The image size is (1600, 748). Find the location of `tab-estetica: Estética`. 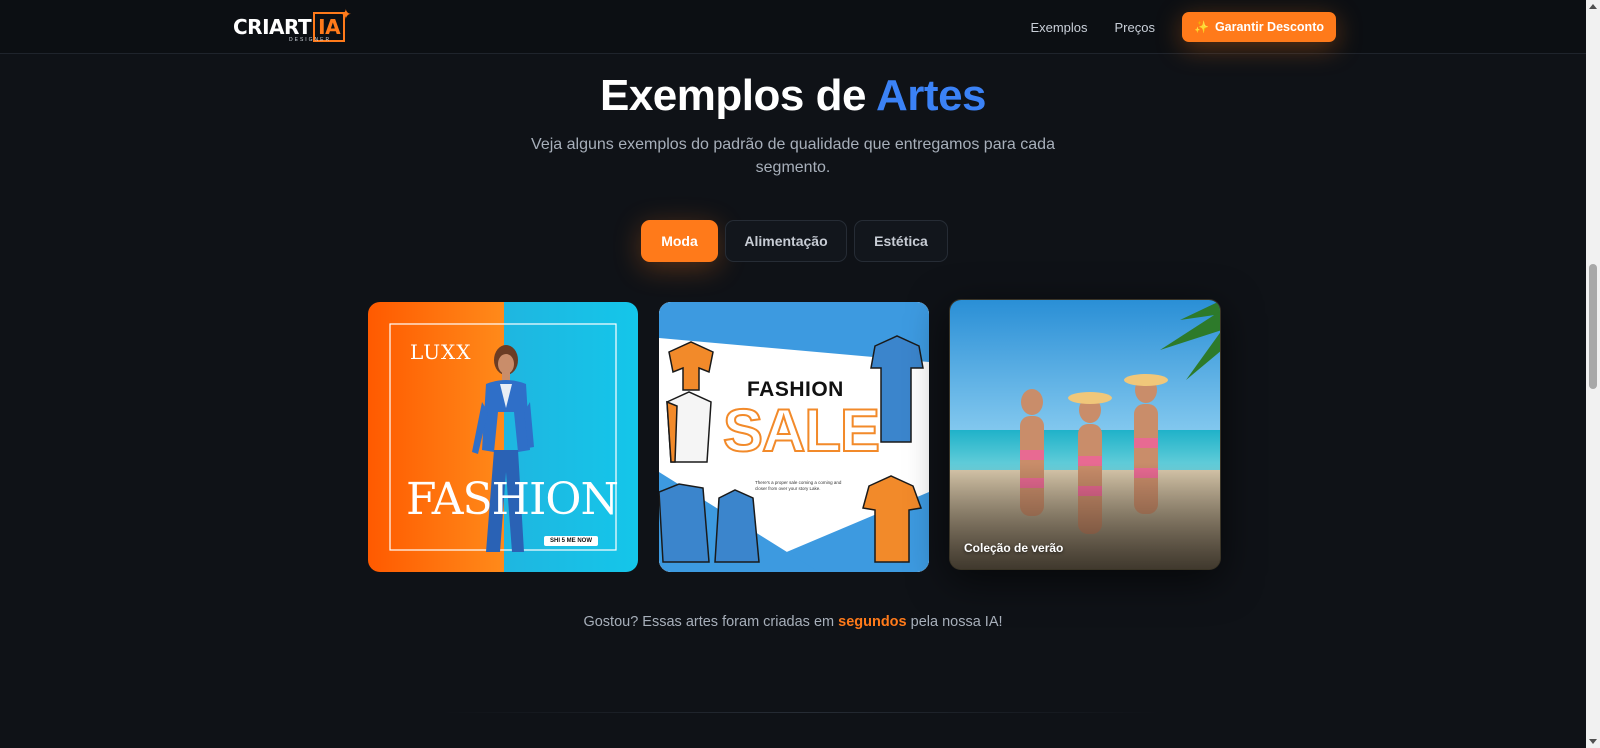

tab-estetica: Estética is located at coordinates (901, 241).